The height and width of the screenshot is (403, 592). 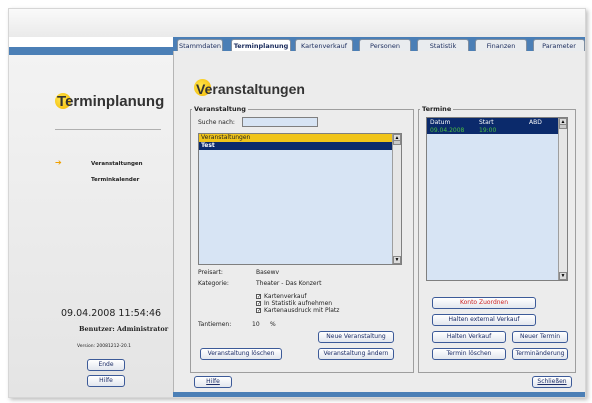 I want to click on sidebar-divider, so click(x=108, y=129).